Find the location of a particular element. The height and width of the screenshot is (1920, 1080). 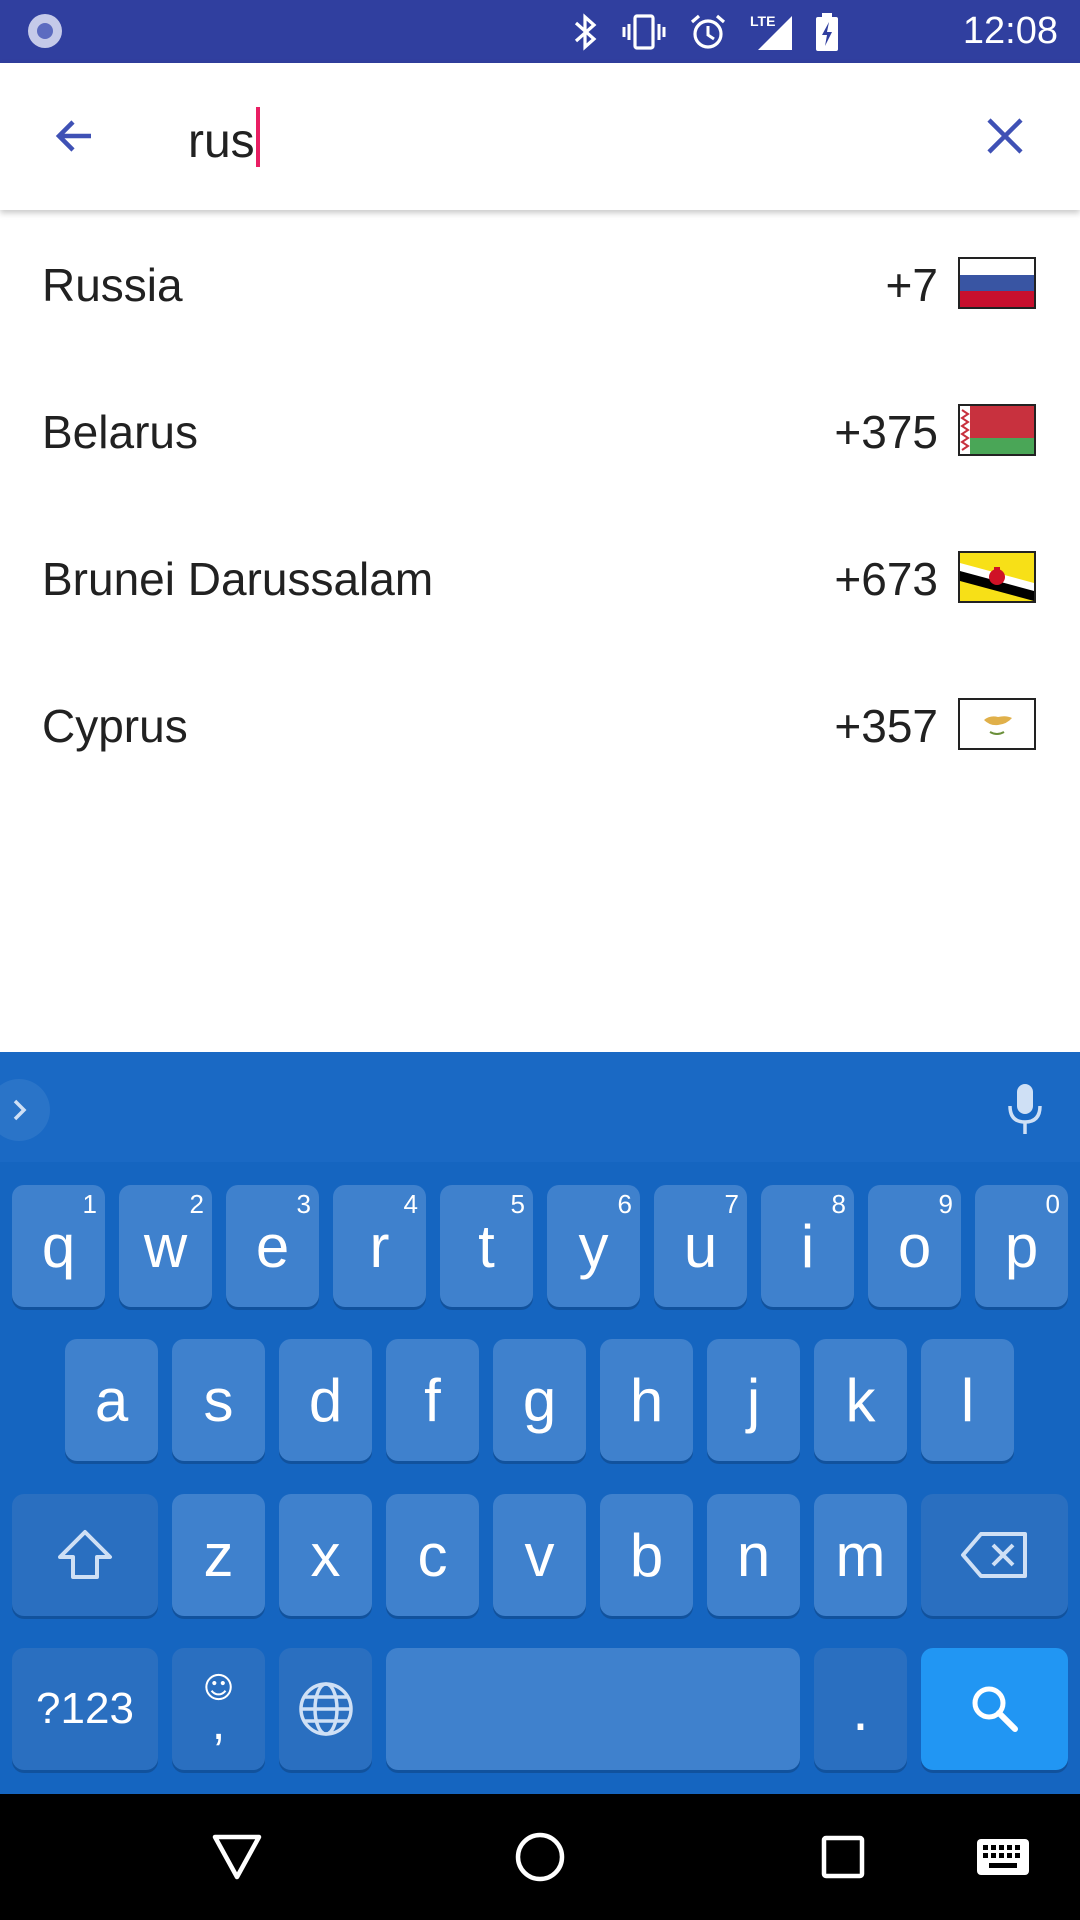

key-label: u is located at coordinates (700, 1246).